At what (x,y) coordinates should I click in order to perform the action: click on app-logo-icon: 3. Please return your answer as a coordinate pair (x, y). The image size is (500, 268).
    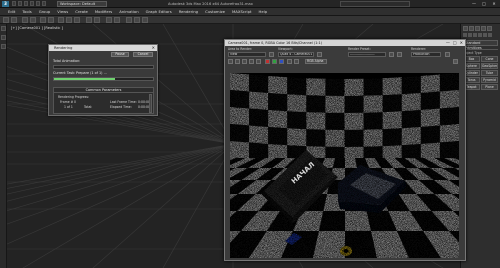
    Looking at the image, I should click on (5, 4).